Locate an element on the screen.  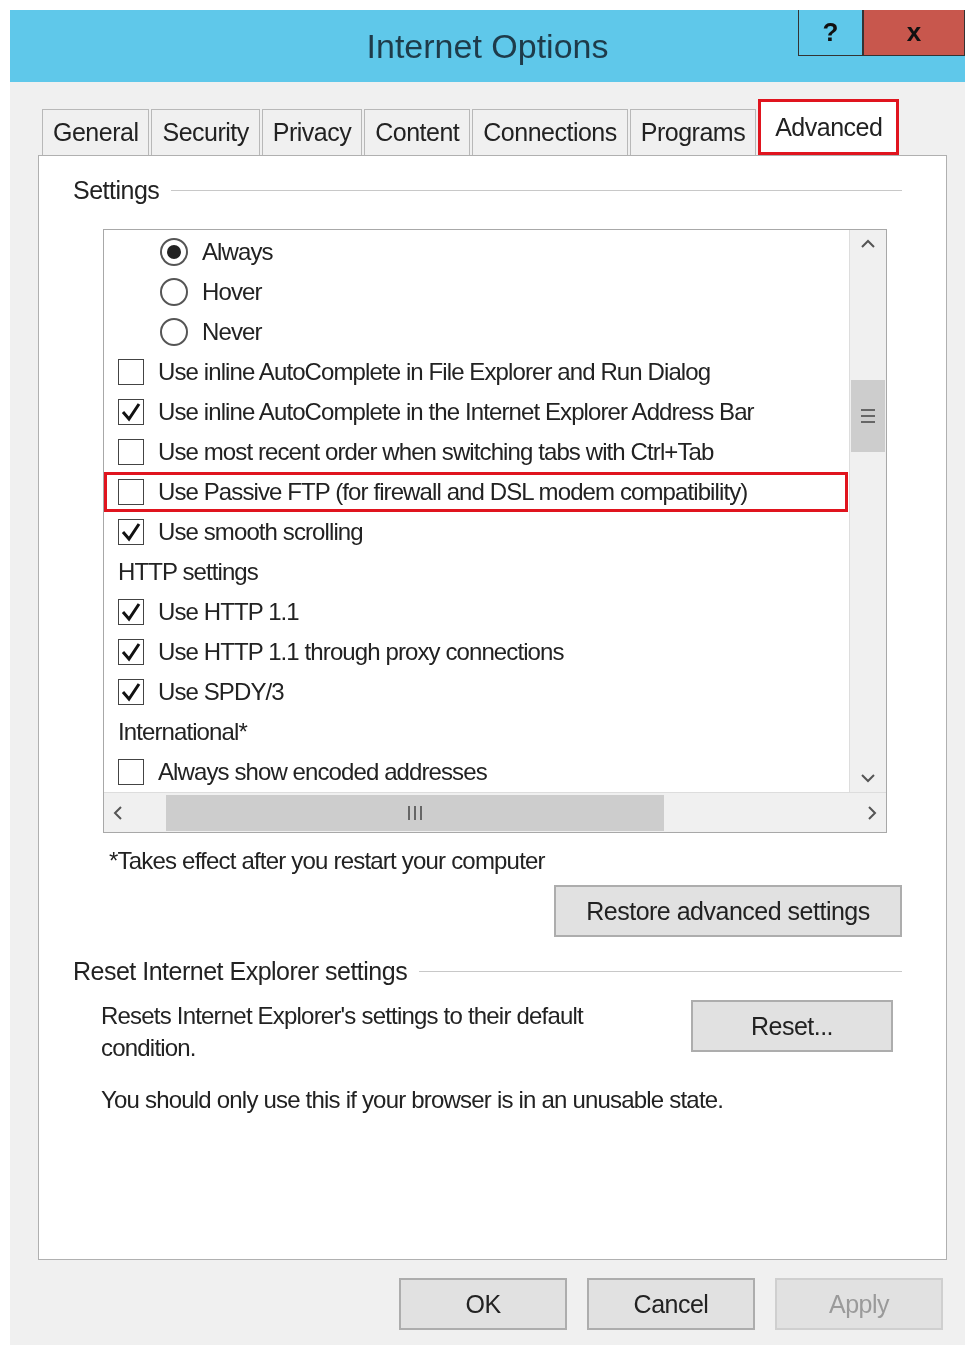
section-label: HTTP settings is located at coordinates (188, 572).